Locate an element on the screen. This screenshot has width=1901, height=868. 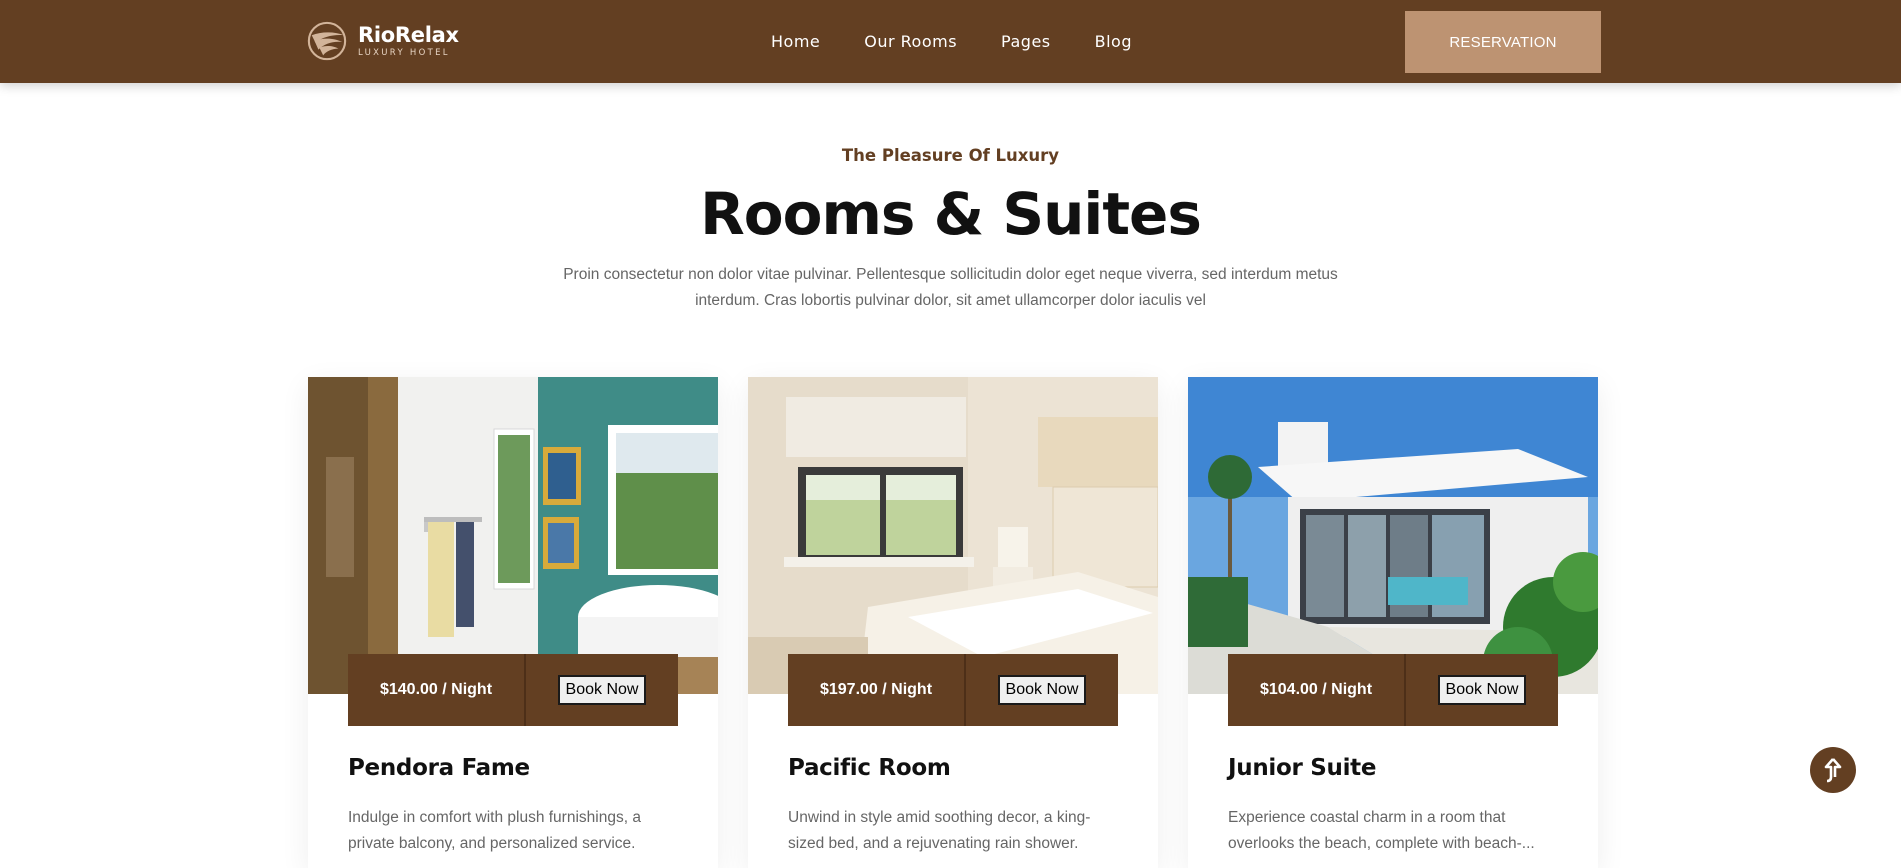
price-bar: $197.00 / Night Book Now is located at coordinates (953, 690).